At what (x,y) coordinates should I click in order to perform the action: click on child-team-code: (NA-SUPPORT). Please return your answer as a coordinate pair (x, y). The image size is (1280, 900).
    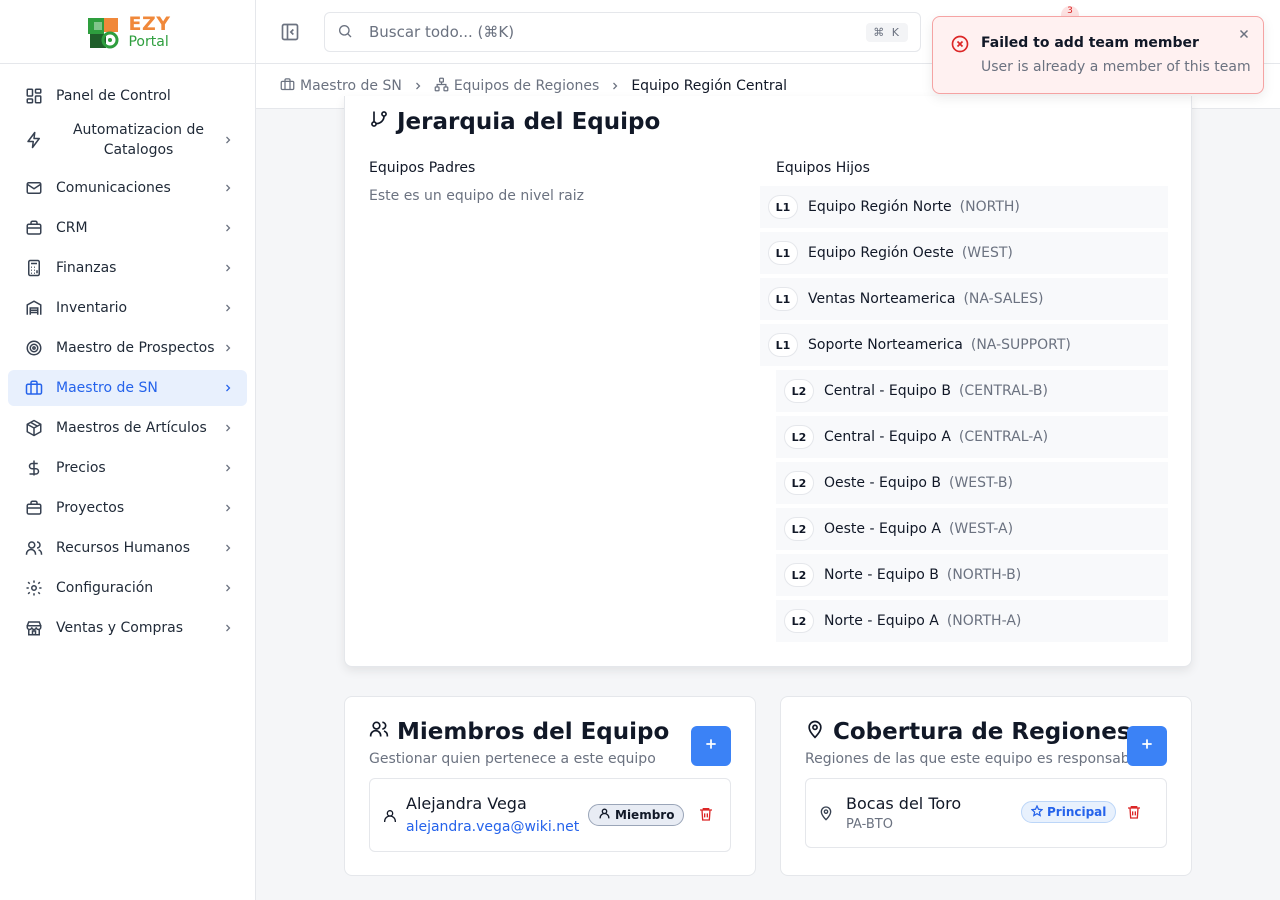
    Looking at the image, I should click on (1020, 345).